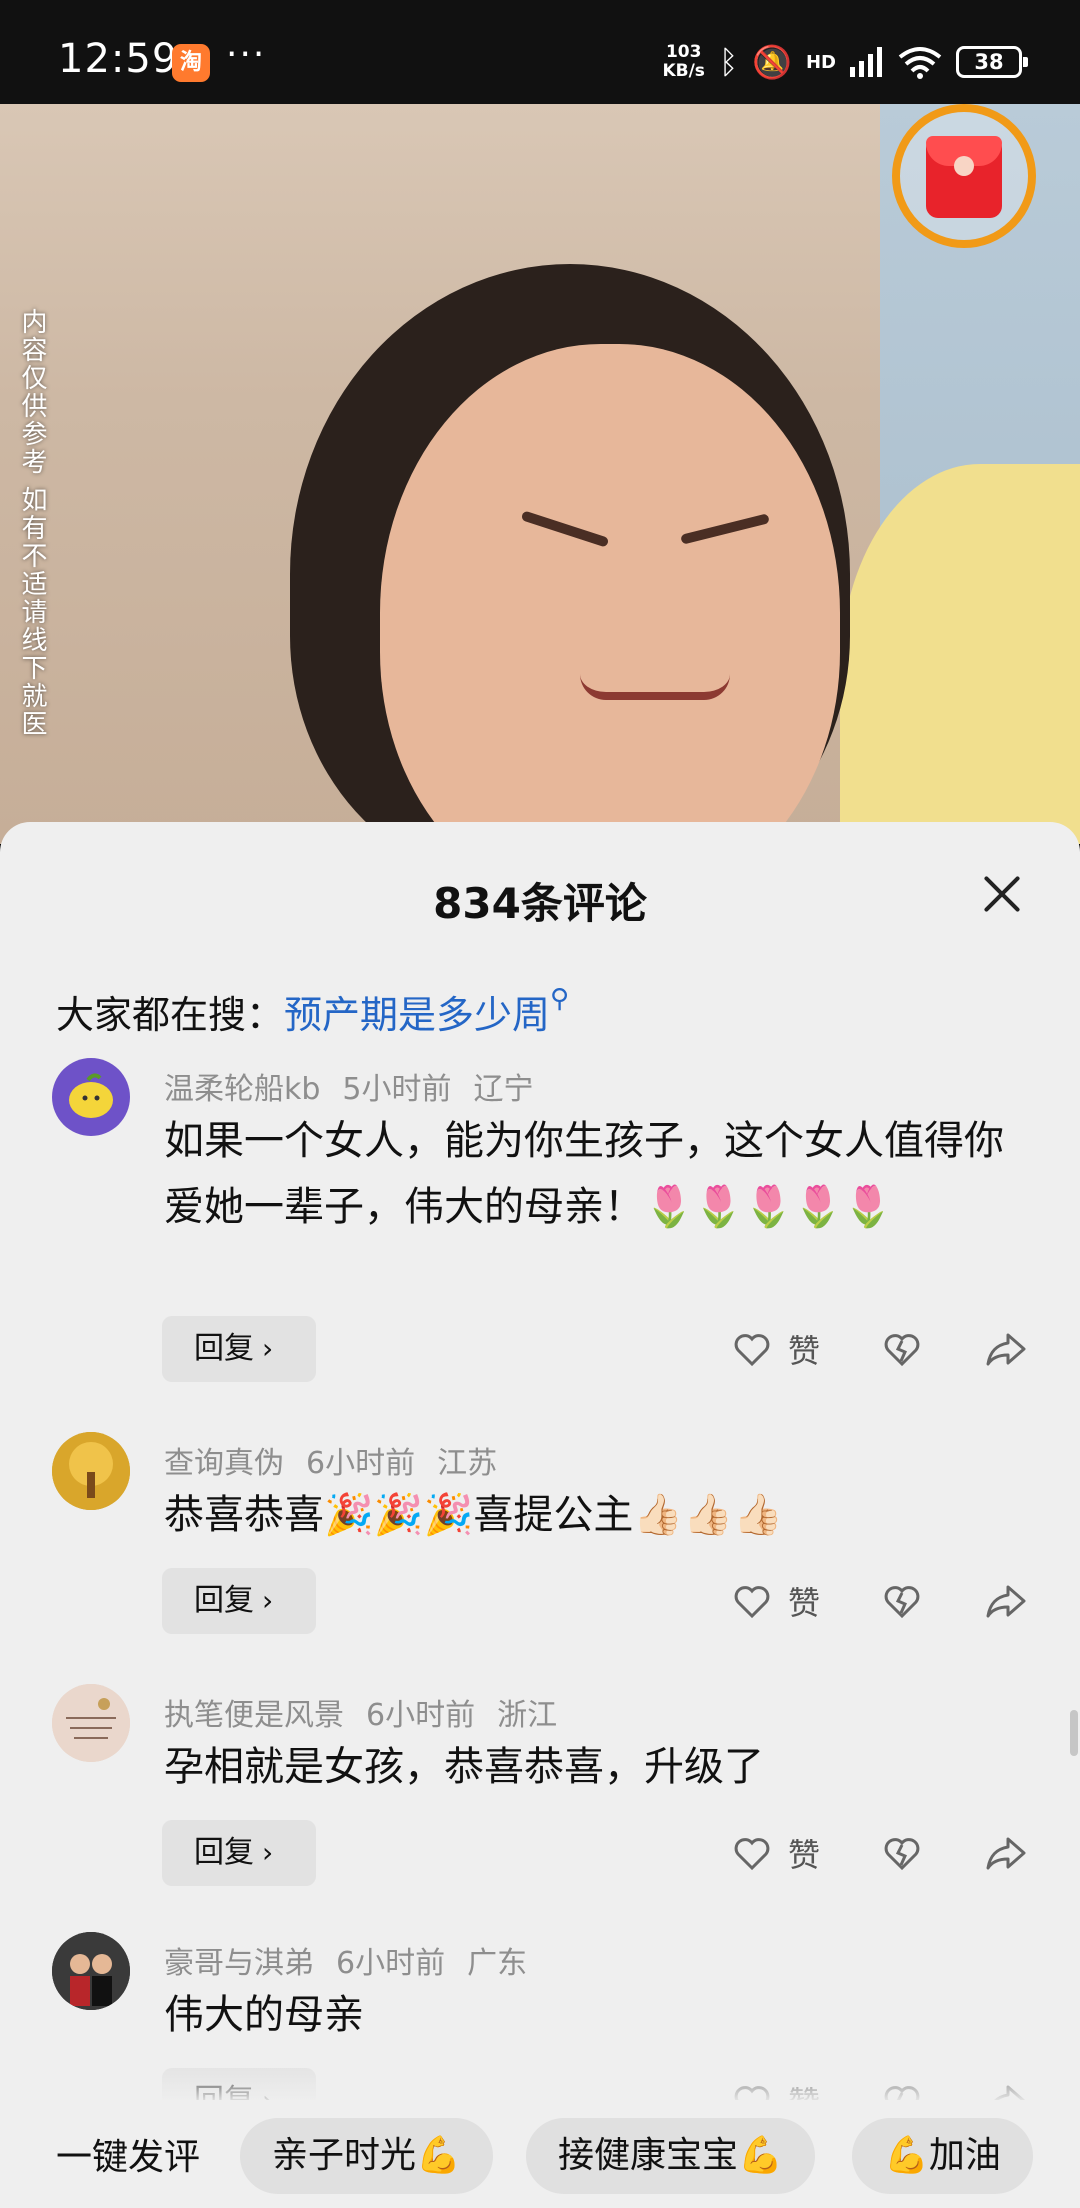 This screenshot has height=2208, width=1080. I want to click on comment-username: 查询真伪, so click(224, 1463).